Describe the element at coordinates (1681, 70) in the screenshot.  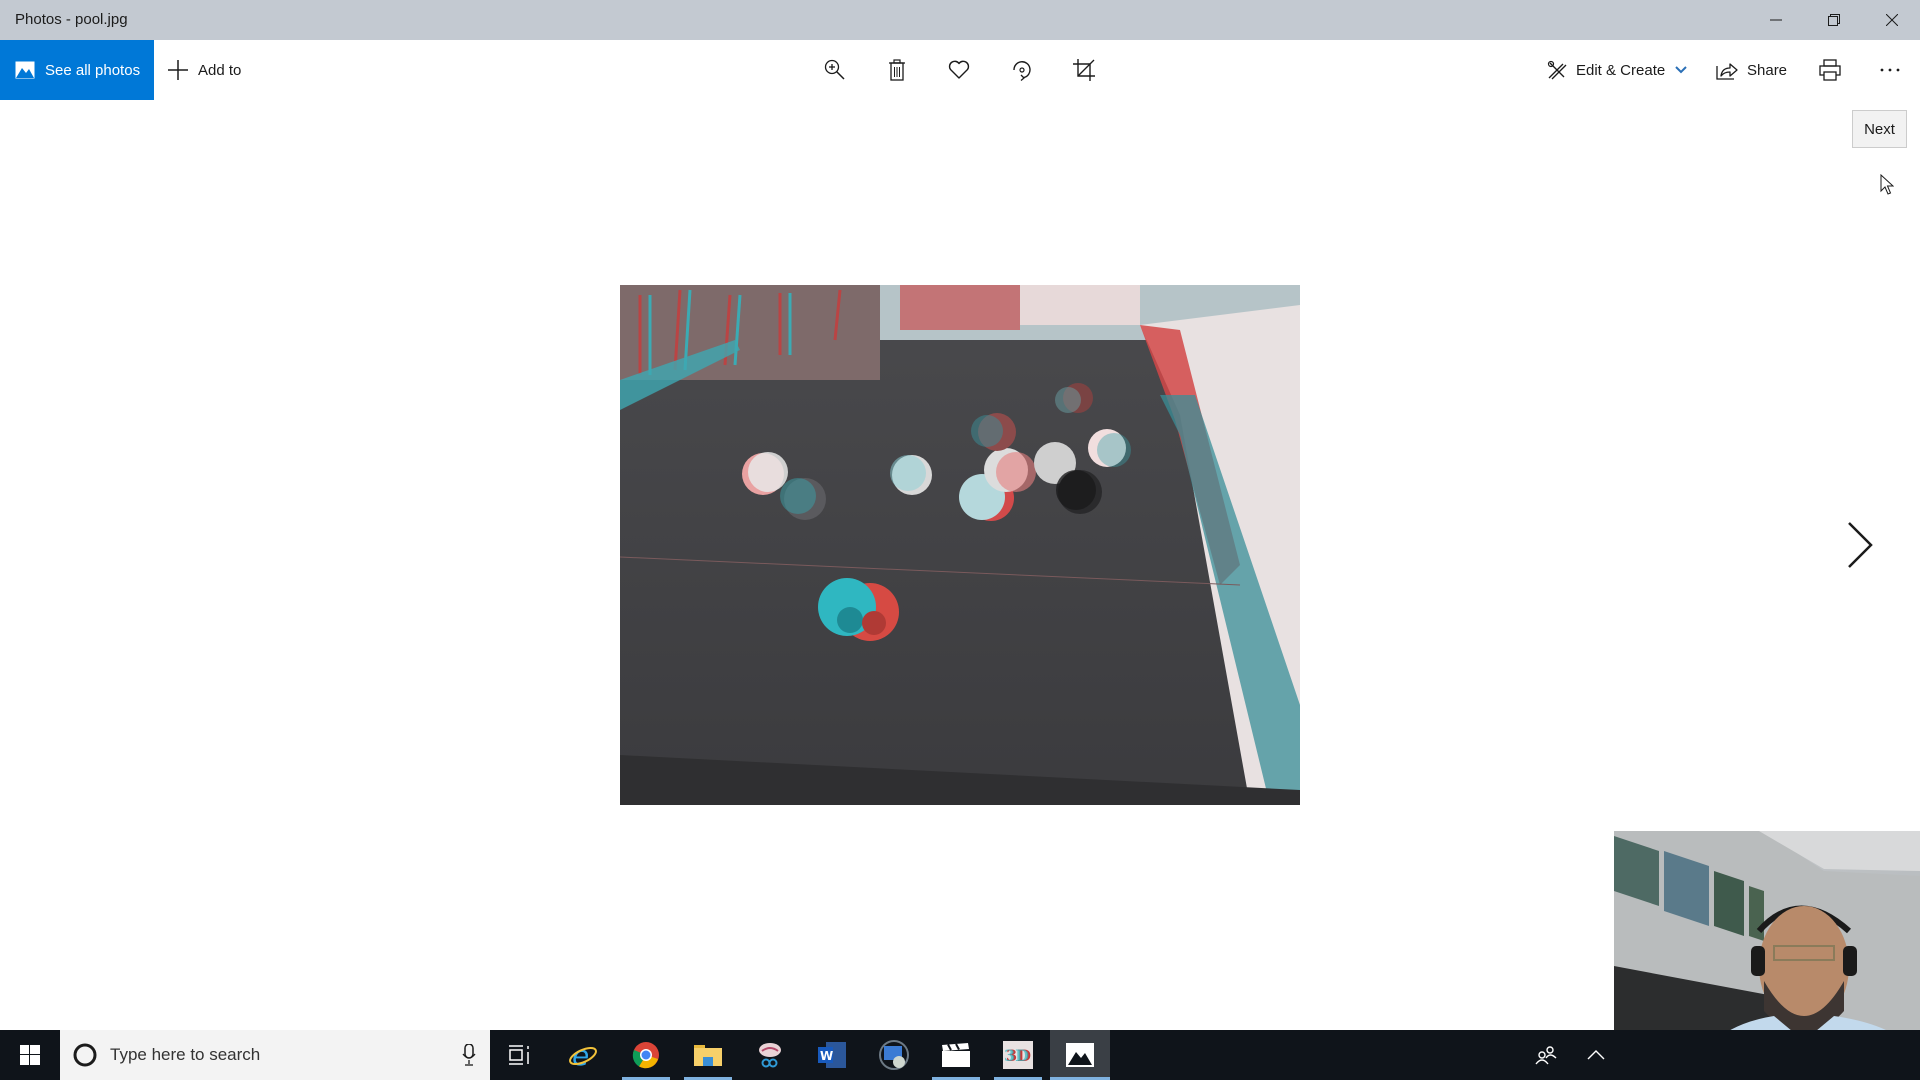
I see `chevron-down-icon` at that location.